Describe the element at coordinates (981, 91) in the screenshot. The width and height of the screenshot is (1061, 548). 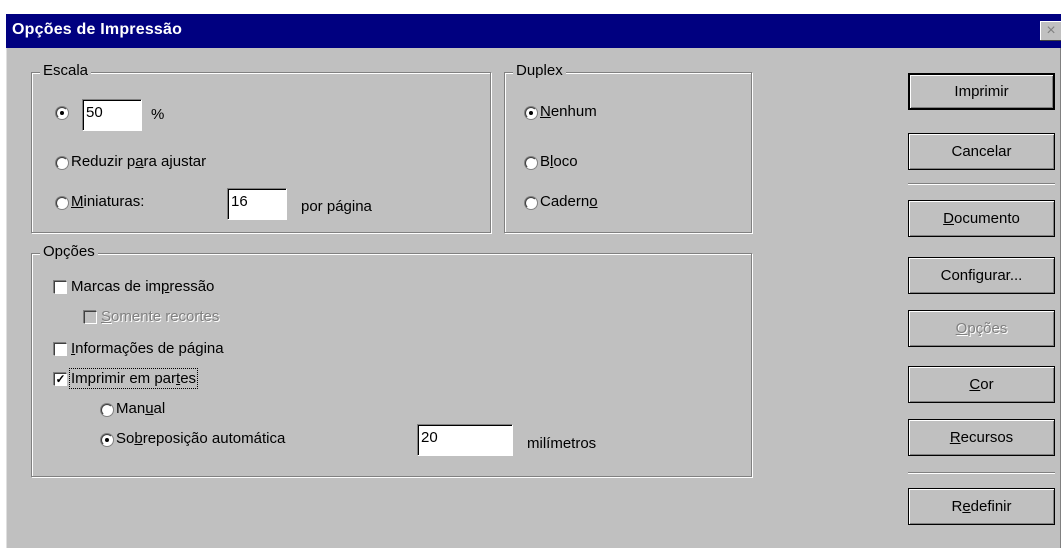
I see `print-button: Imprimir` at that location.